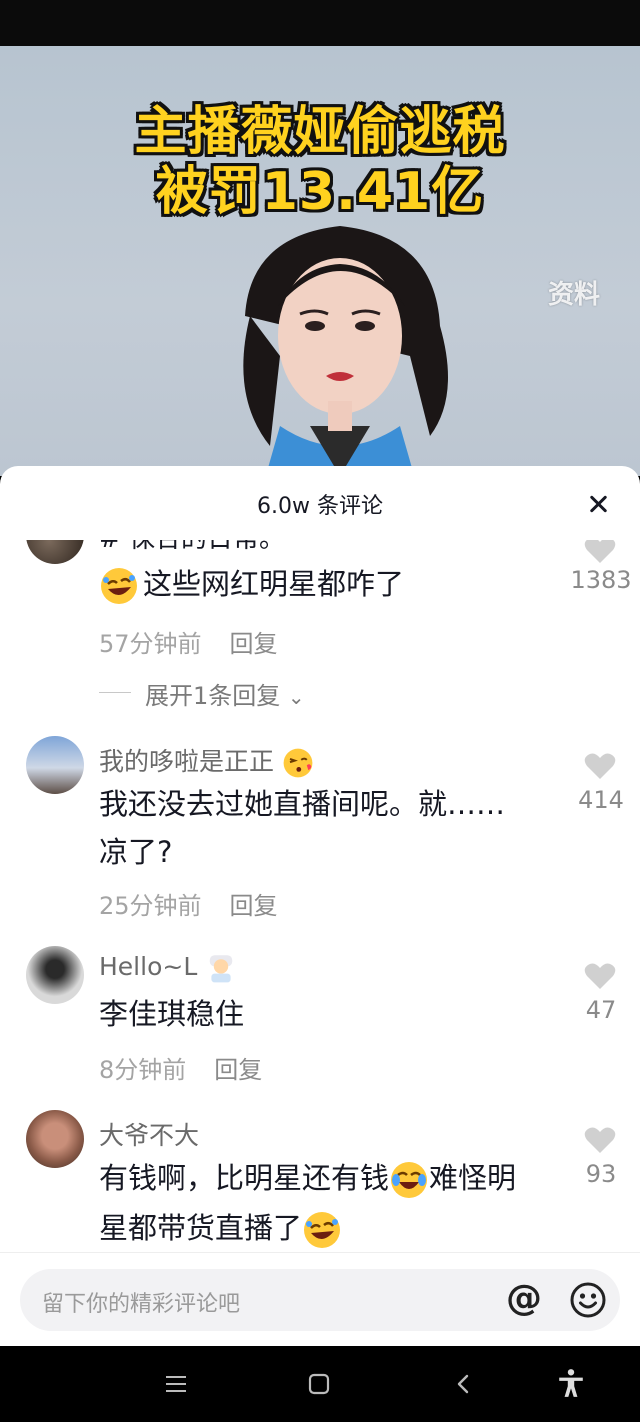 The image size is (640, 1422). I want to click on comment-partial-text: # 保合的日常。, so click(192, 547).